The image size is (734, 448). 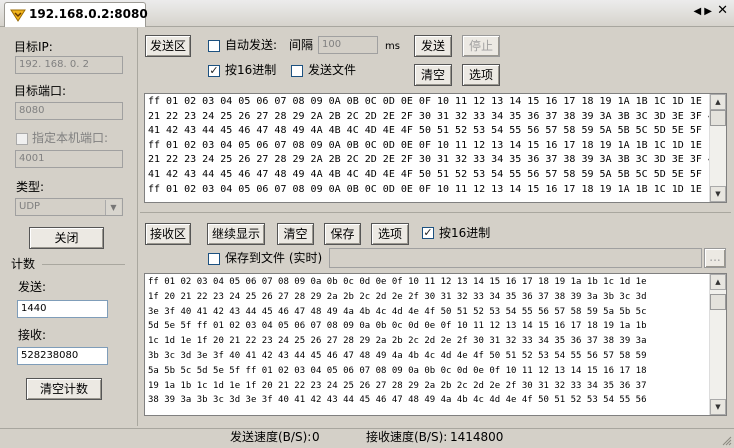 I want to click on stop-button: 停止, so click(x=481, y=46).